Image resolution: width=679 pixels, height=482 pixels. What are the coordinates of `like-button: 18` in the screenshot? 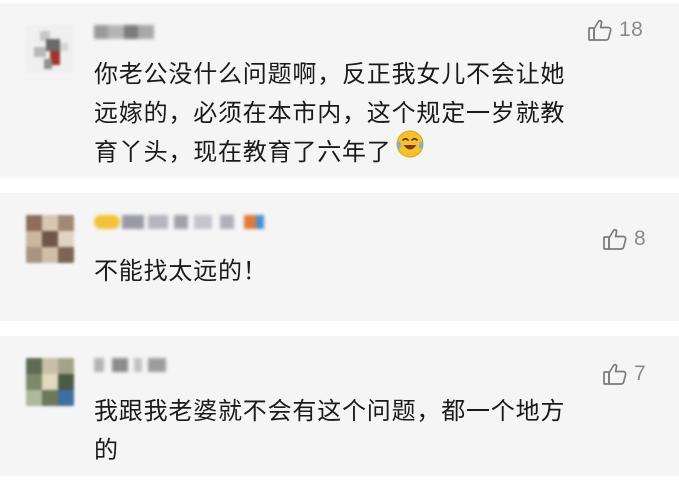 It's located at (615, 30).